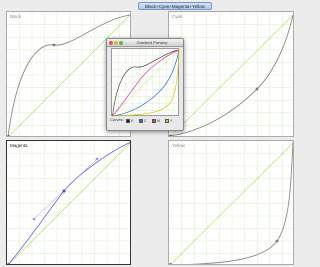 The width and height of the screenshot is (320, 267). Describe the element at coordinates (154, 121) in the screenshot. I see `checkbox-m` at that location.